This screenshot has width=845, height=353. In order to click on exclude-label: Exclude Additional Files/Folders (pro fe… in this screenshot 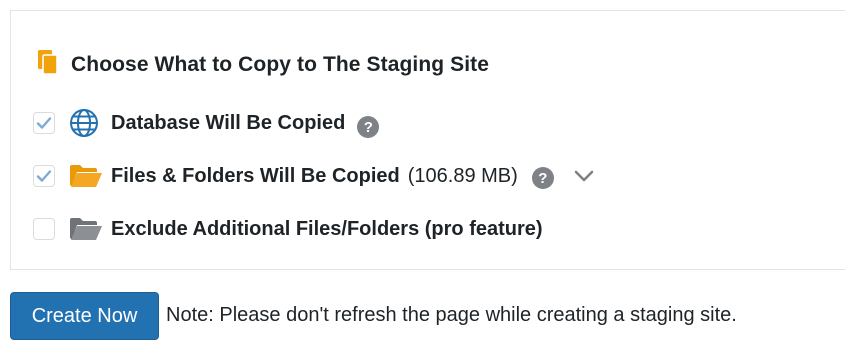, I will do `click(327, 228)`.